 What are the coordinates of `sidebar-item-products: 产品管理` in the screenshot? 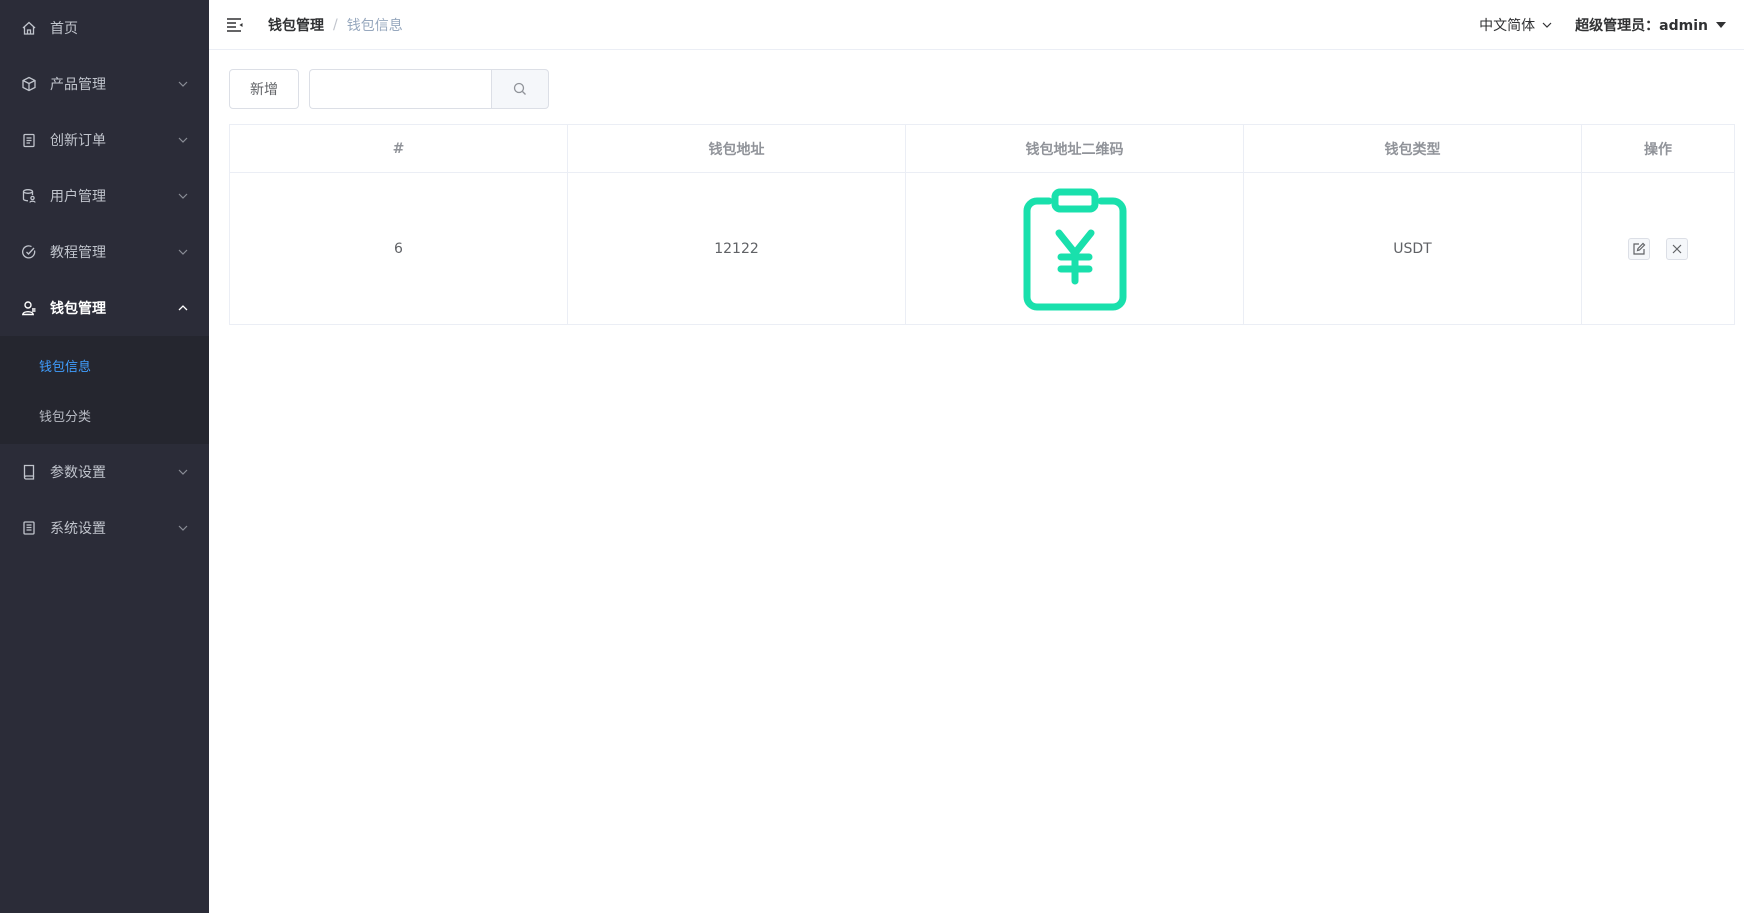 It's located at (104, 84).